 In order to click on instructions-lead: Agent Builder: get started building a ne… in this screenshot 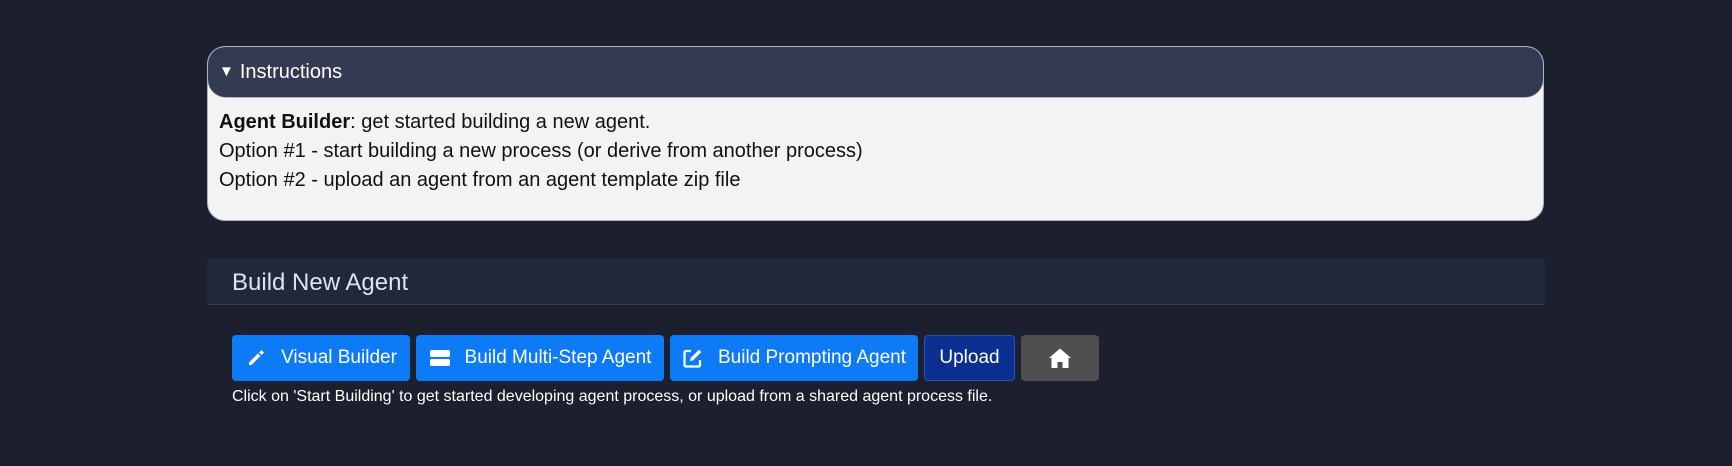, I will do `click(875, 122)`.